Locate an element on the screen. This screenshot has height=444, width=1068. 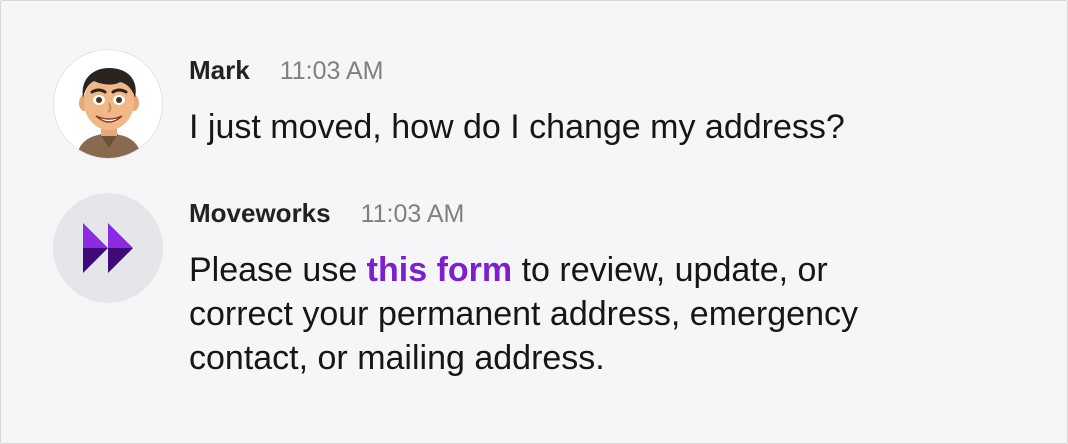
message-header: Moveworks 11:03 AM is located at coordinates (326, 213).